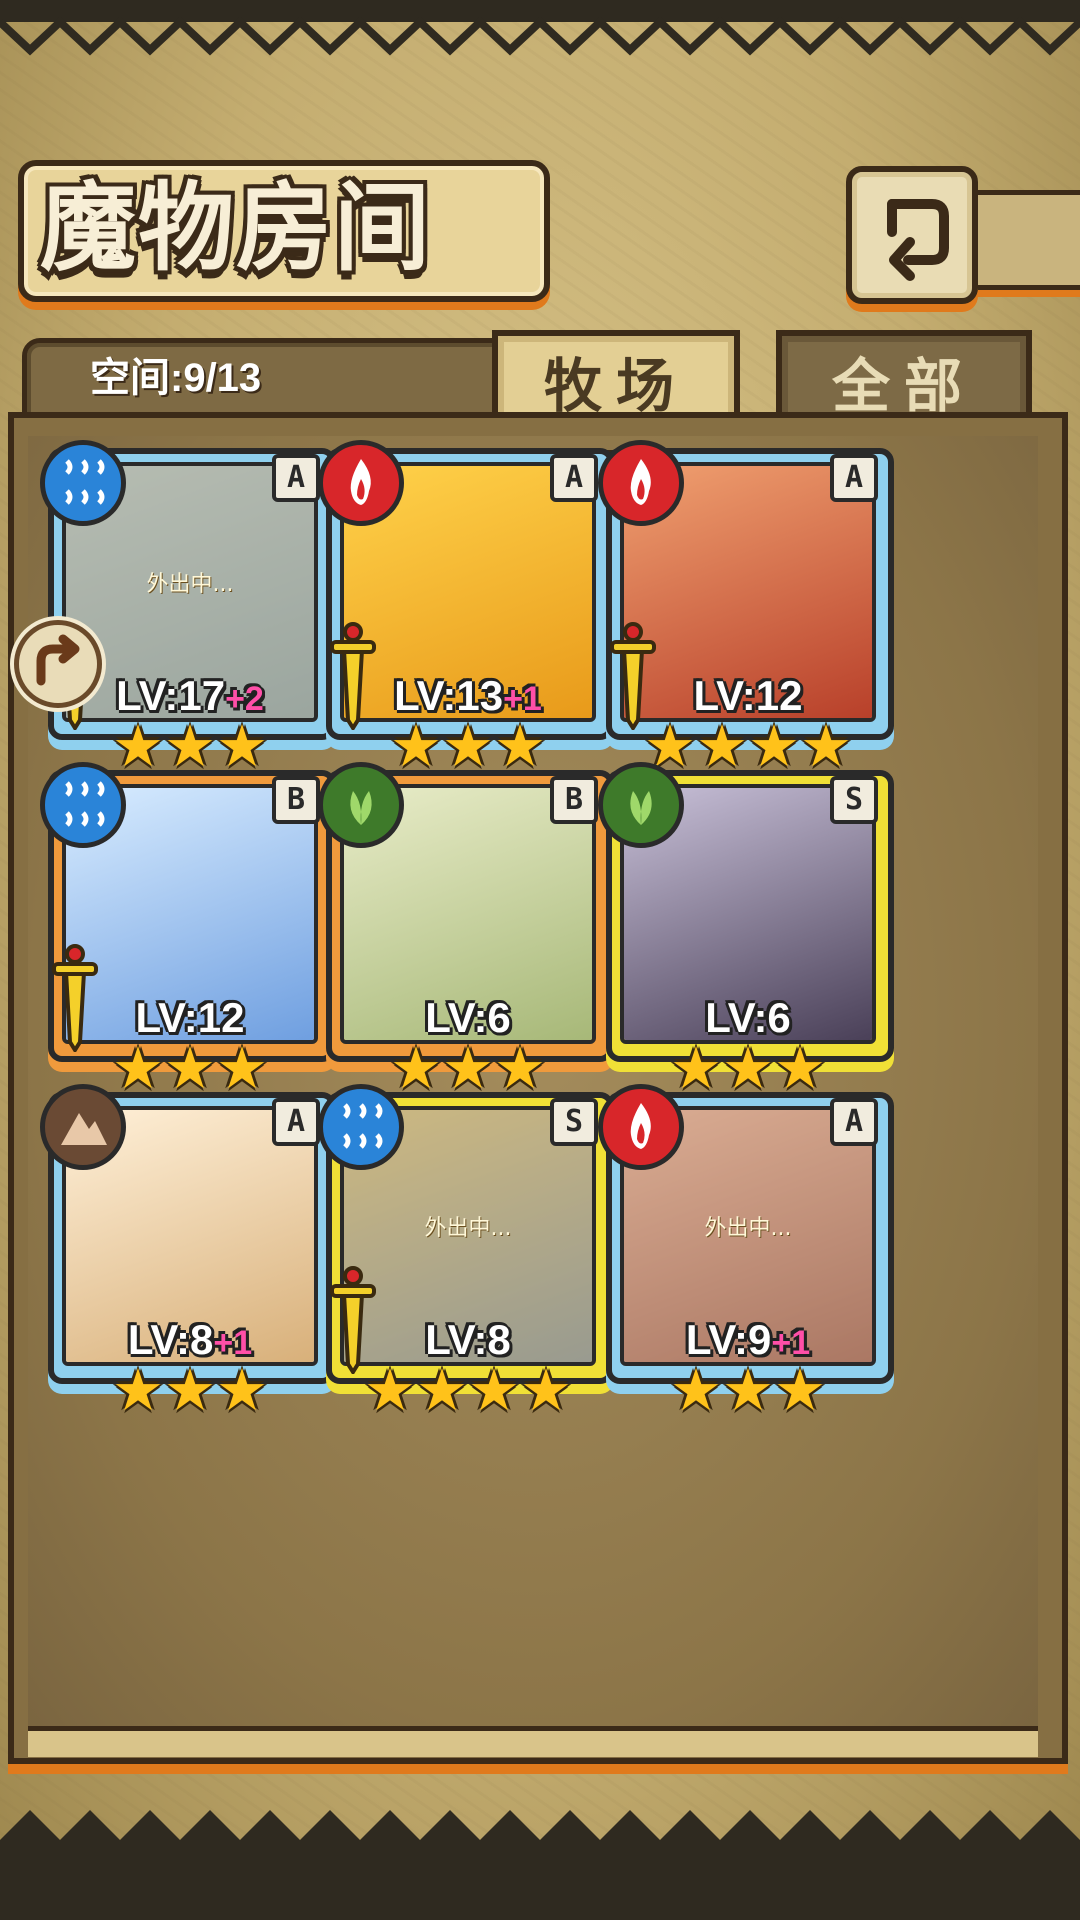  What do you see at coordinates (190, 1252) in the screenshot?
I see `monster-card: A LV:8+1 ★★★` at bounding box center [190, 1252].